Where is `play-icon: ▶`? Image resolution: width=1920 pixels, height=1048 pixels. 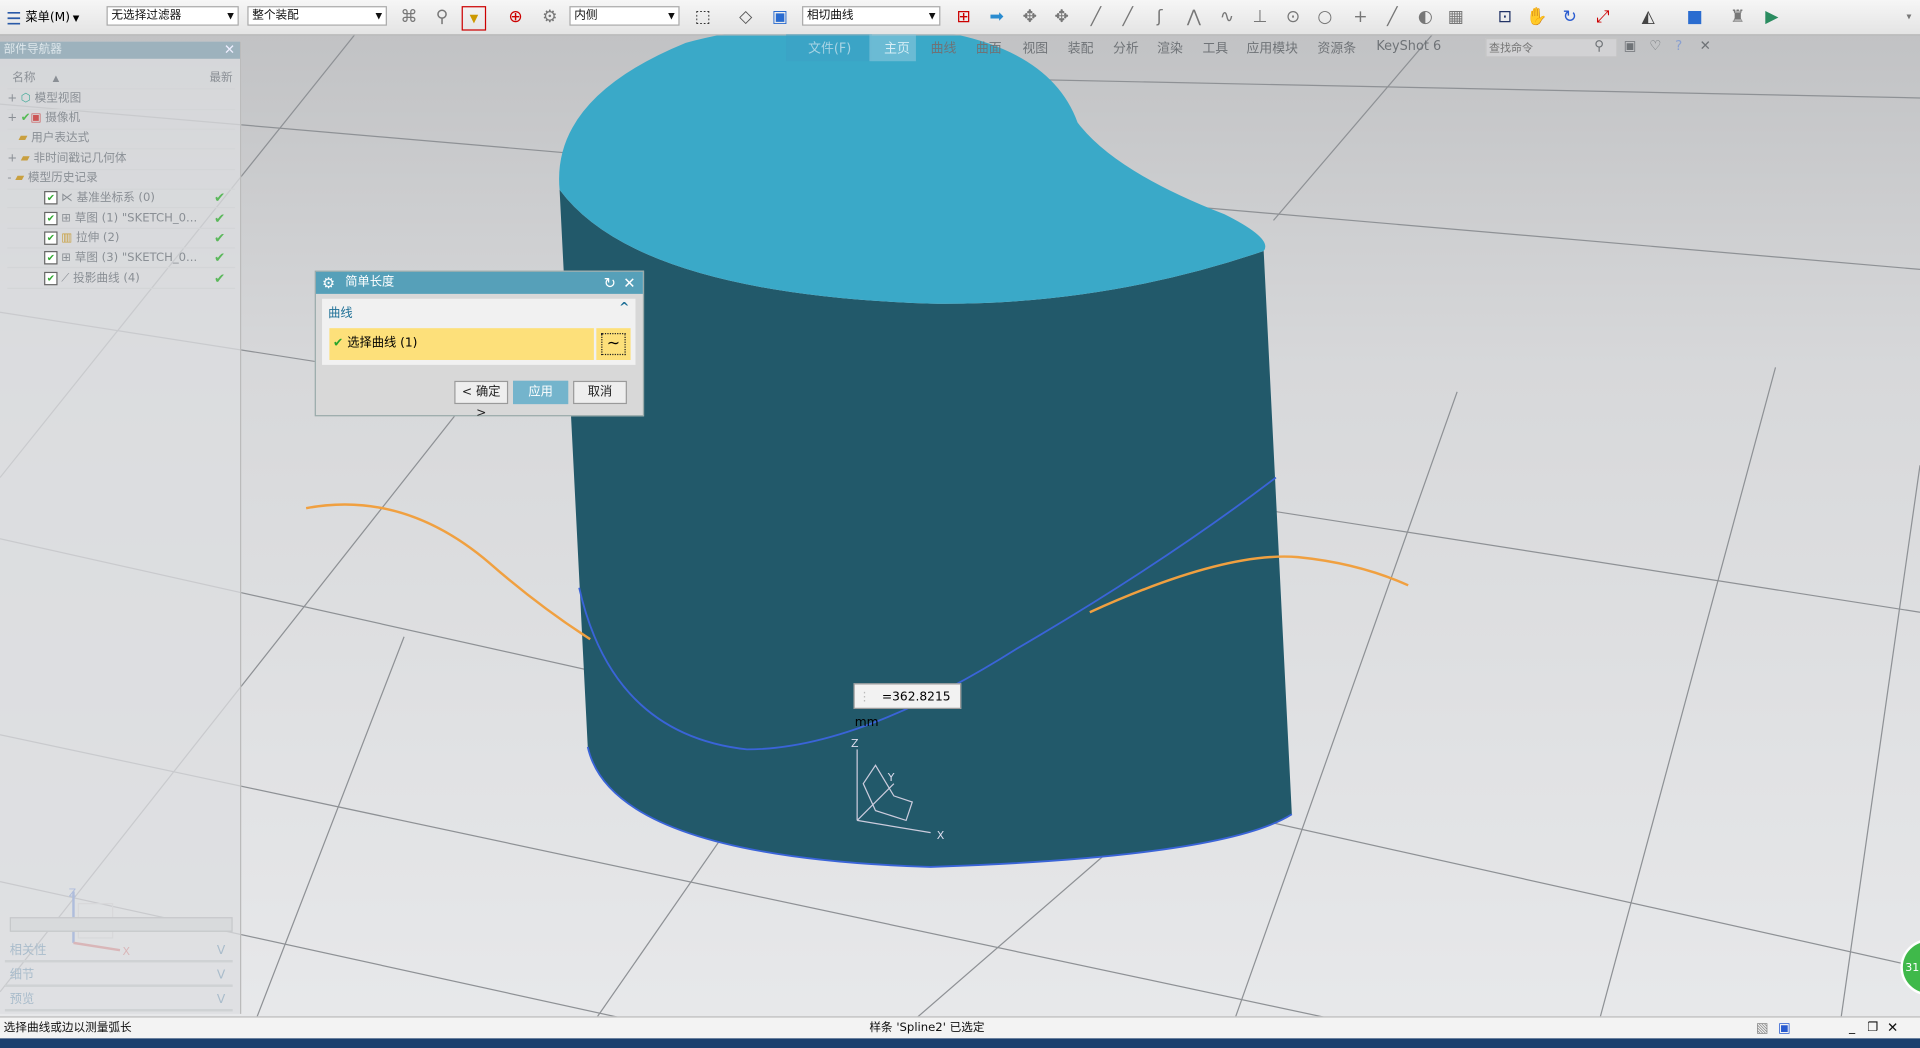 play-icon: ▶ is located at coordinates (1772, 17).